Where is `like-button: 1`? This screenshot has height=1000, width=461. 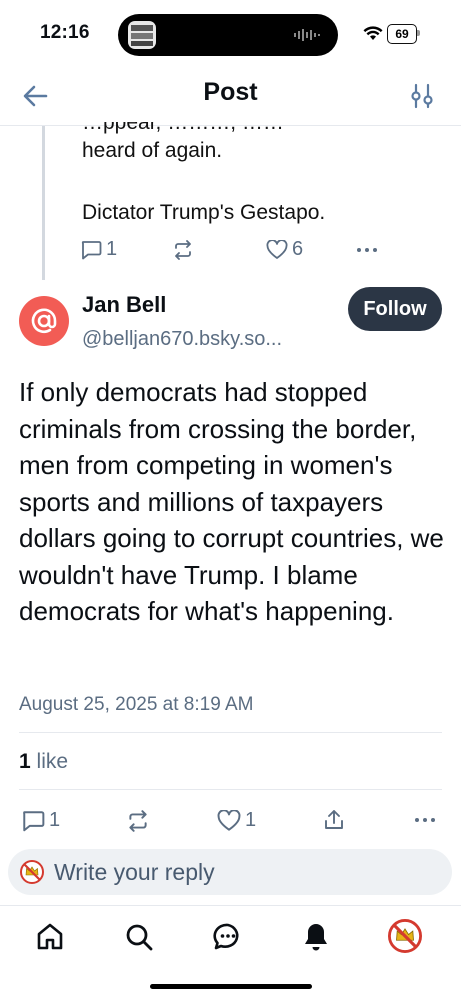
like-button: 1 is located at coordinates (236, 820).